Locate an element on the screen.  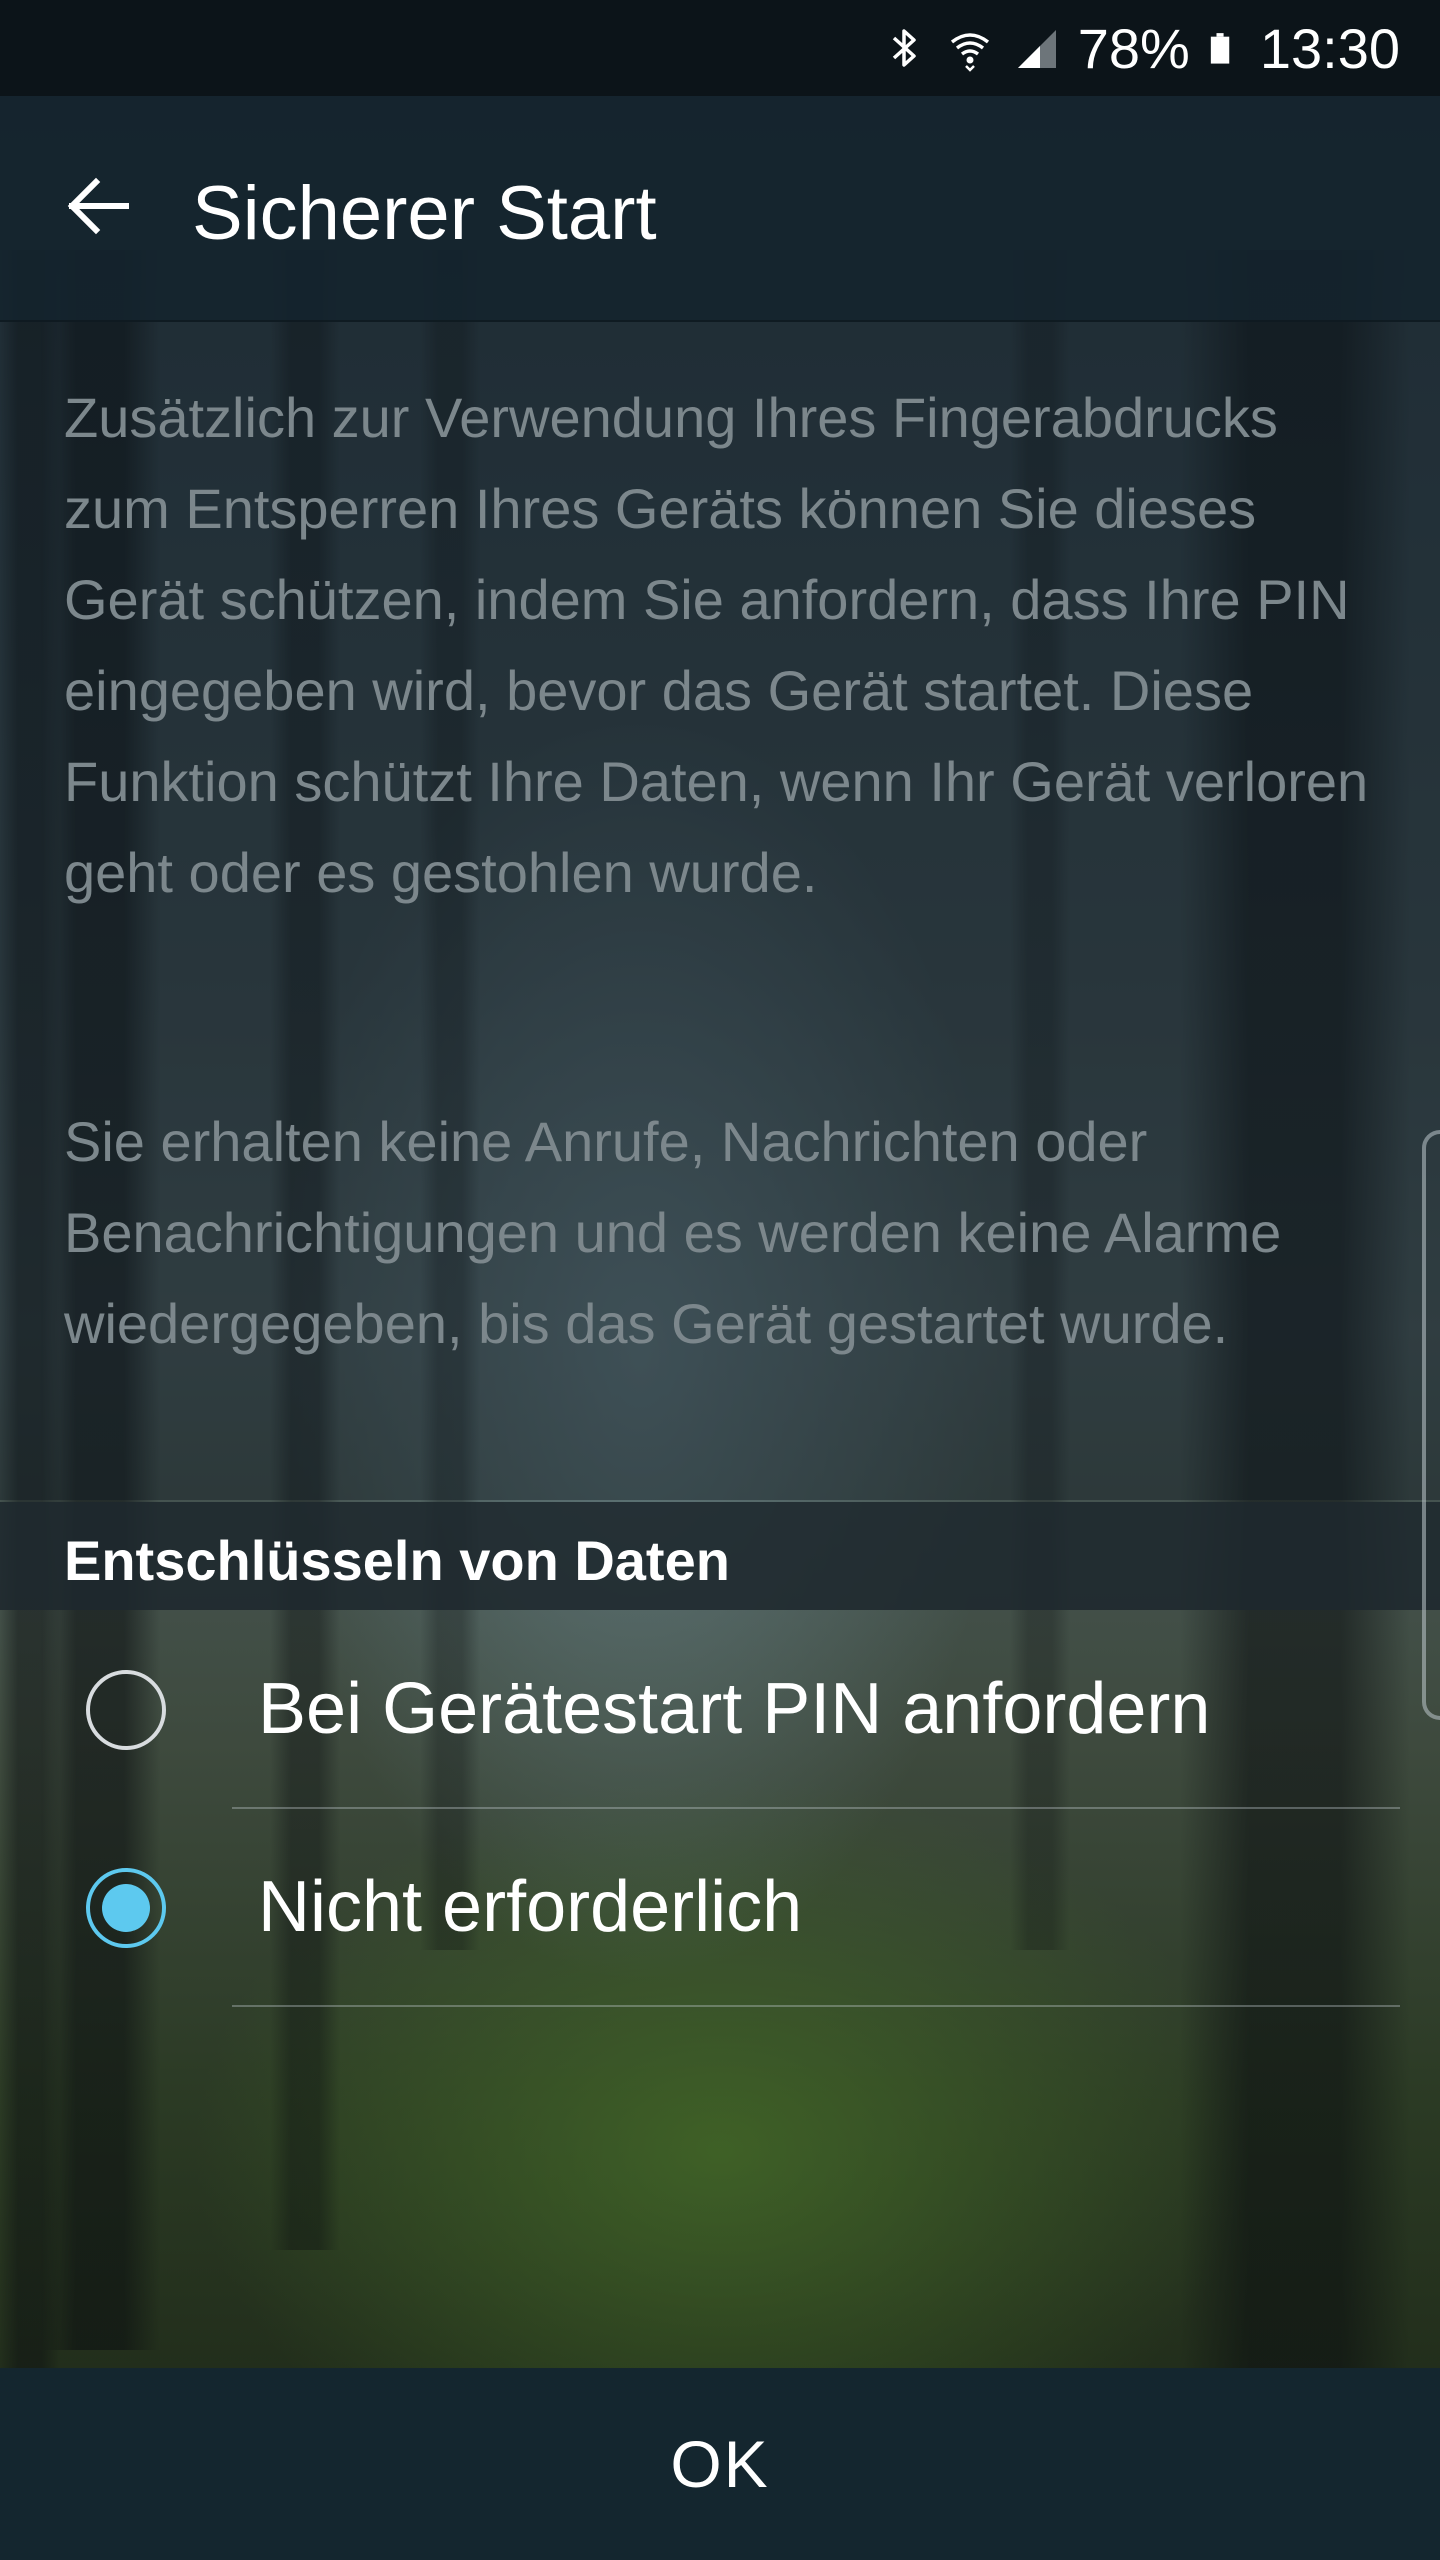
radio-button is located at coordinates (126, 1710).